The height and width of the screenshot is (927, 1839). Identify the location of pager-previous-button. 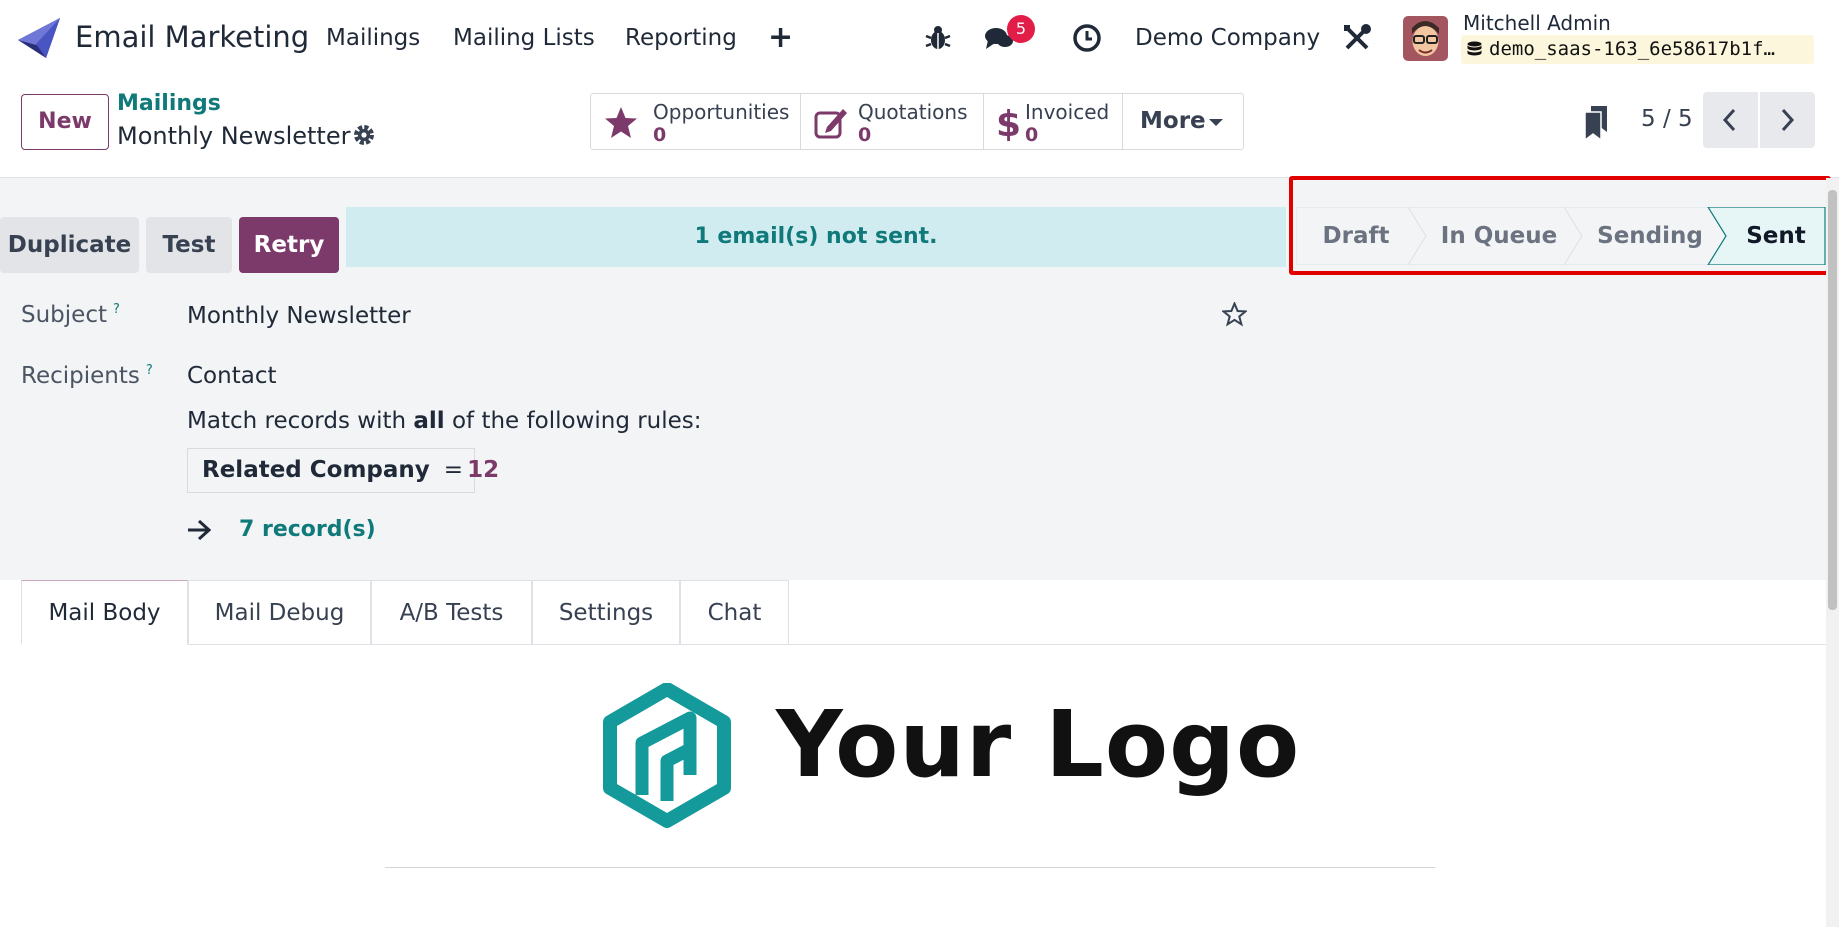
(1730, 120).